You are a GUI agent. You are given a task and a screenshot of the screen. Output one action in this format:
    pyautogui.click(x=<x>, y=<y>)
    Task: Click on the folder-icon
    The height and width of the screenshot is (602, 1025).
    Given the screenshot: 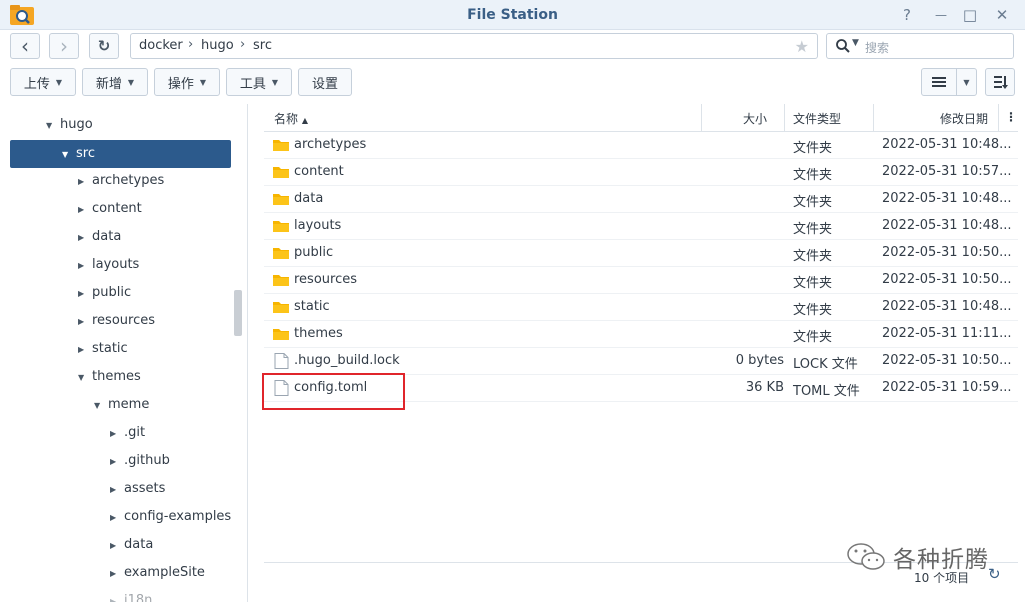 What is the action you would take?
    pyautogui.click(x=281, y=280)
    